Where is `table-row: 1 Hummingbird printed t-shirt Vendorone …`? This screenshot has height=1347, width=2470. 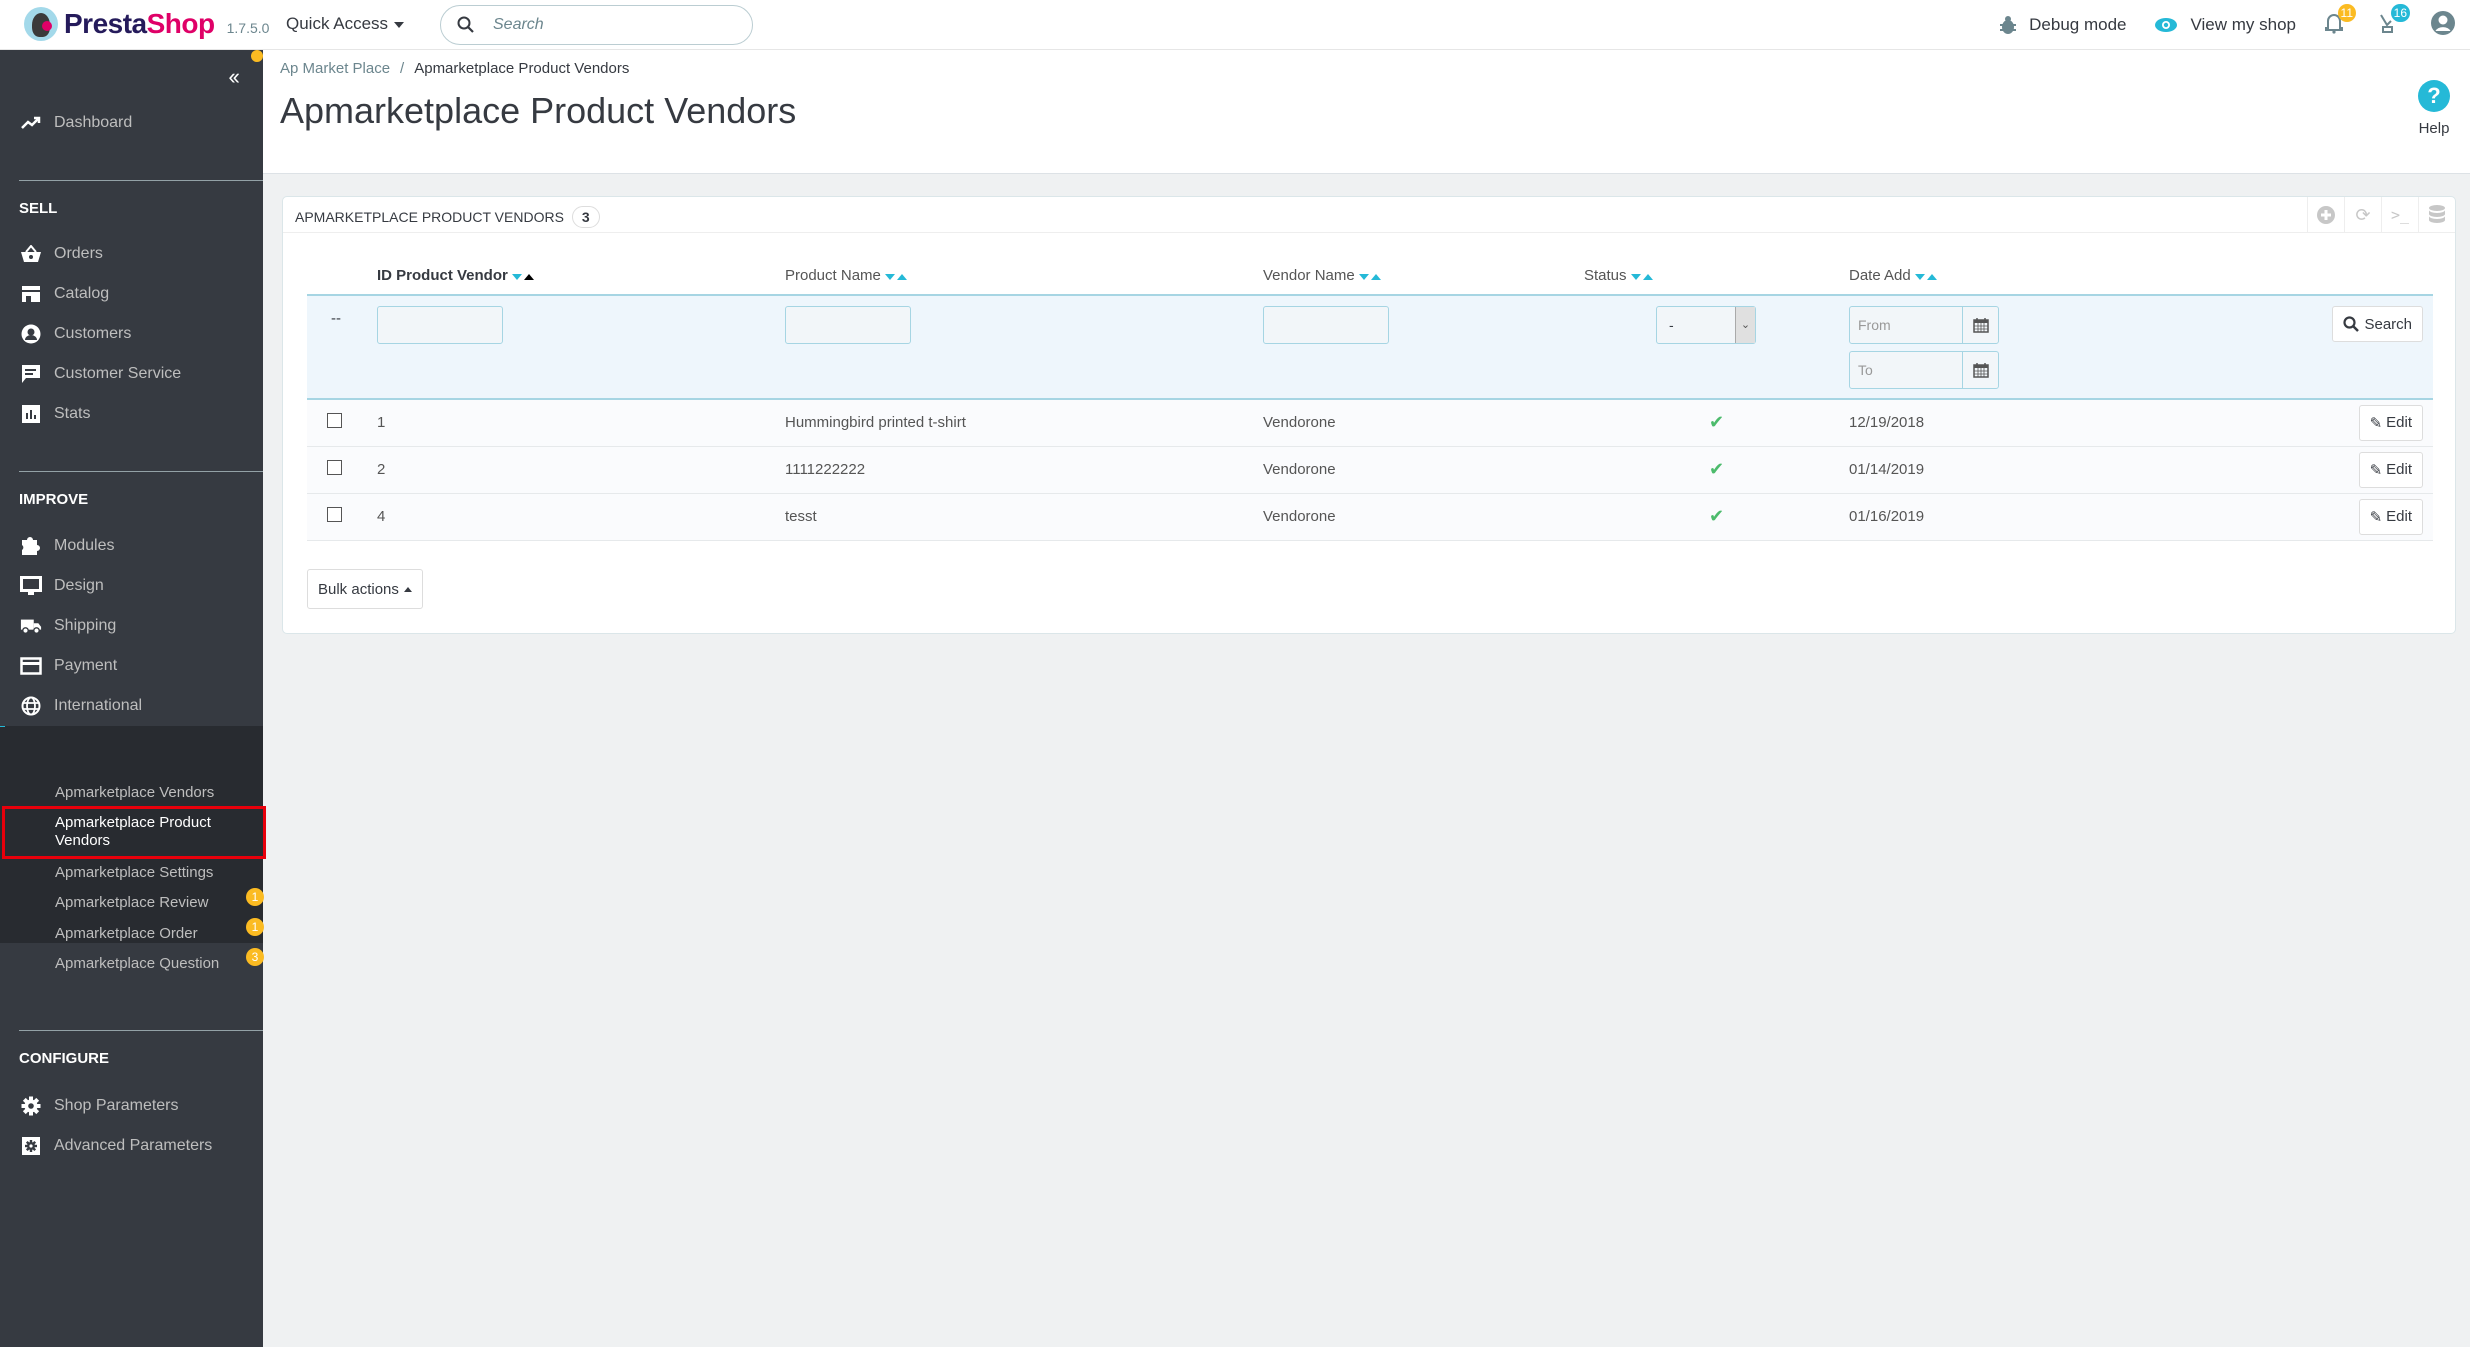
table-row: 1 Hummingbird printed t-shirt Vendorone … is located at coordinates (1370, 423).